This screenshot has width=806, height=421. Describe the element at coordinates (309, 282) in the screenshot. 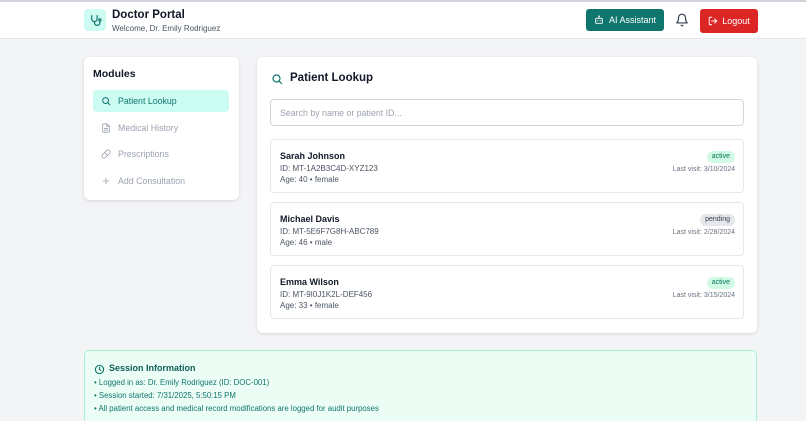

I see `patient-name: Emma Wilson` at that location.